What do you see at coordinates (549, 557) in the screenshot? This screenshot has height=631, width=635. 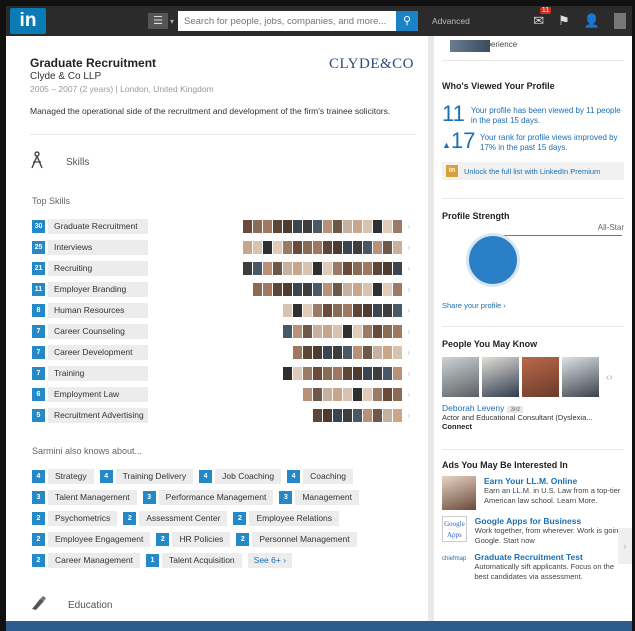 I see `ad-title: Graduate Recruitment Test` at bounding box center [549, 557].